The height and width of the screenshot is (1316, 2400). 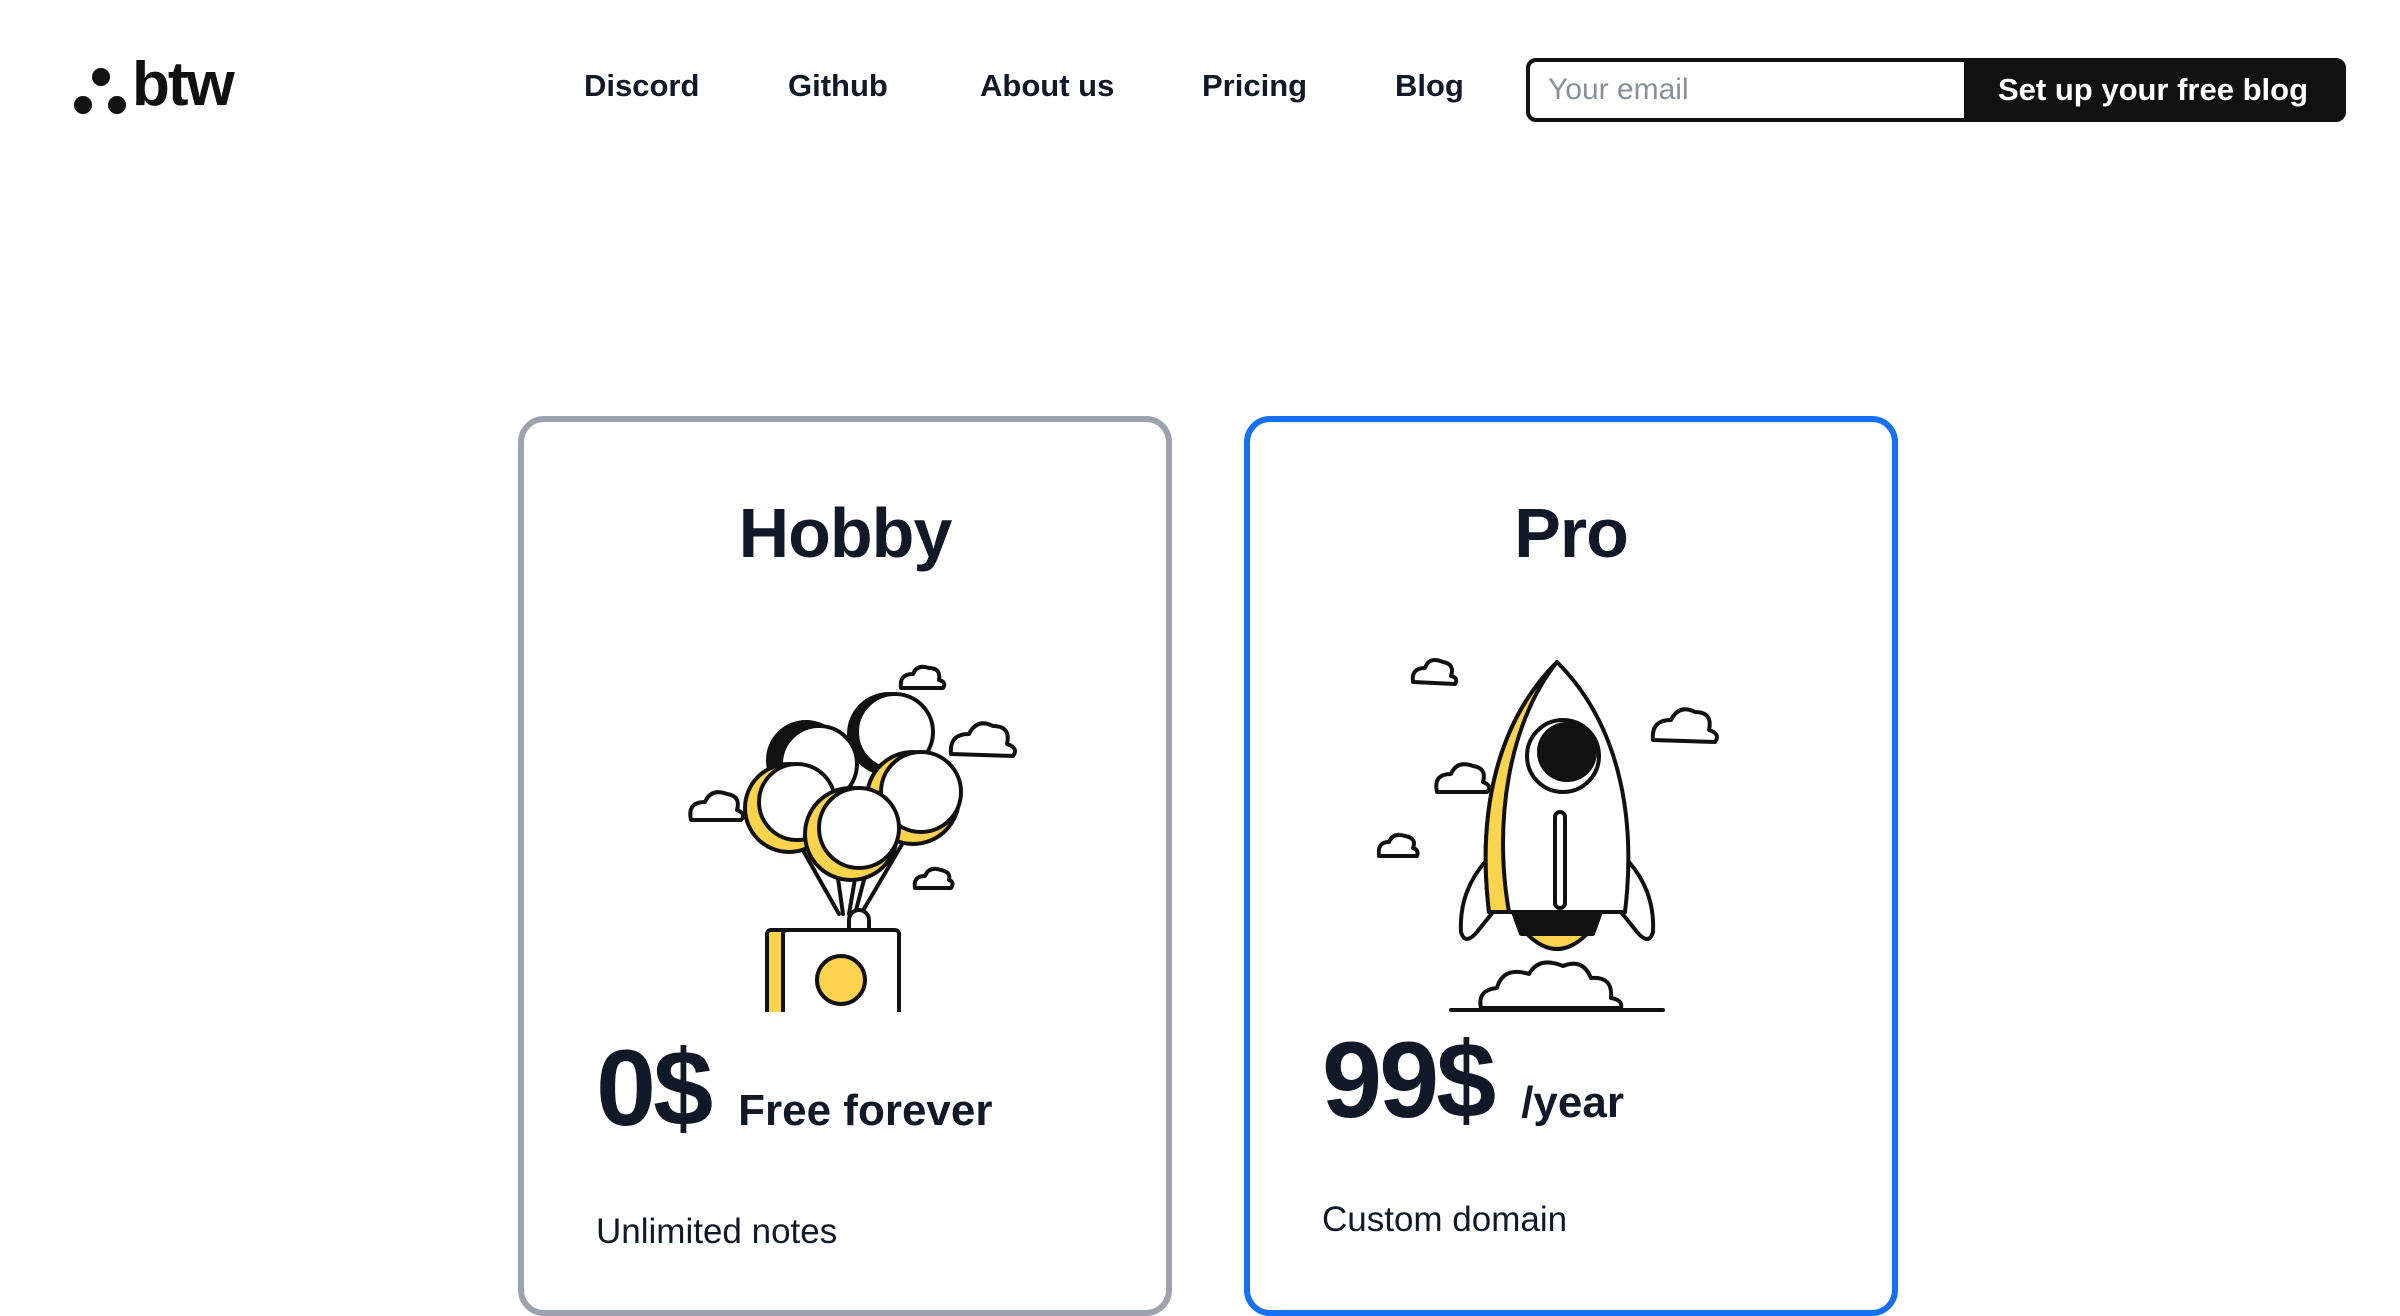 I want to click on feature-item: Custom domain, so click(x=1445, y=1219).